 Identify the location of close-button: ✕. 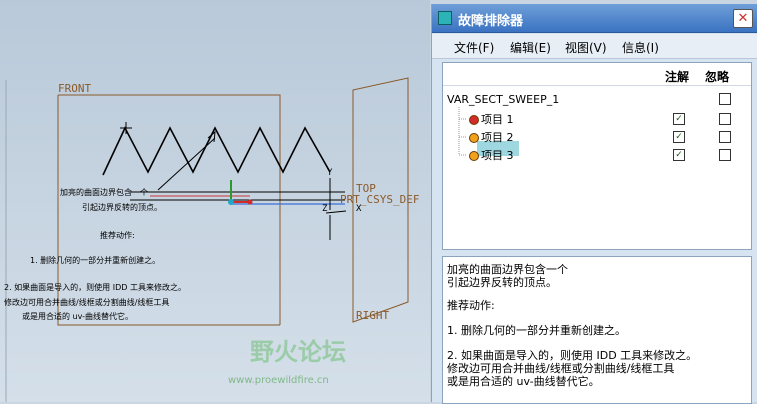
(743, 18).